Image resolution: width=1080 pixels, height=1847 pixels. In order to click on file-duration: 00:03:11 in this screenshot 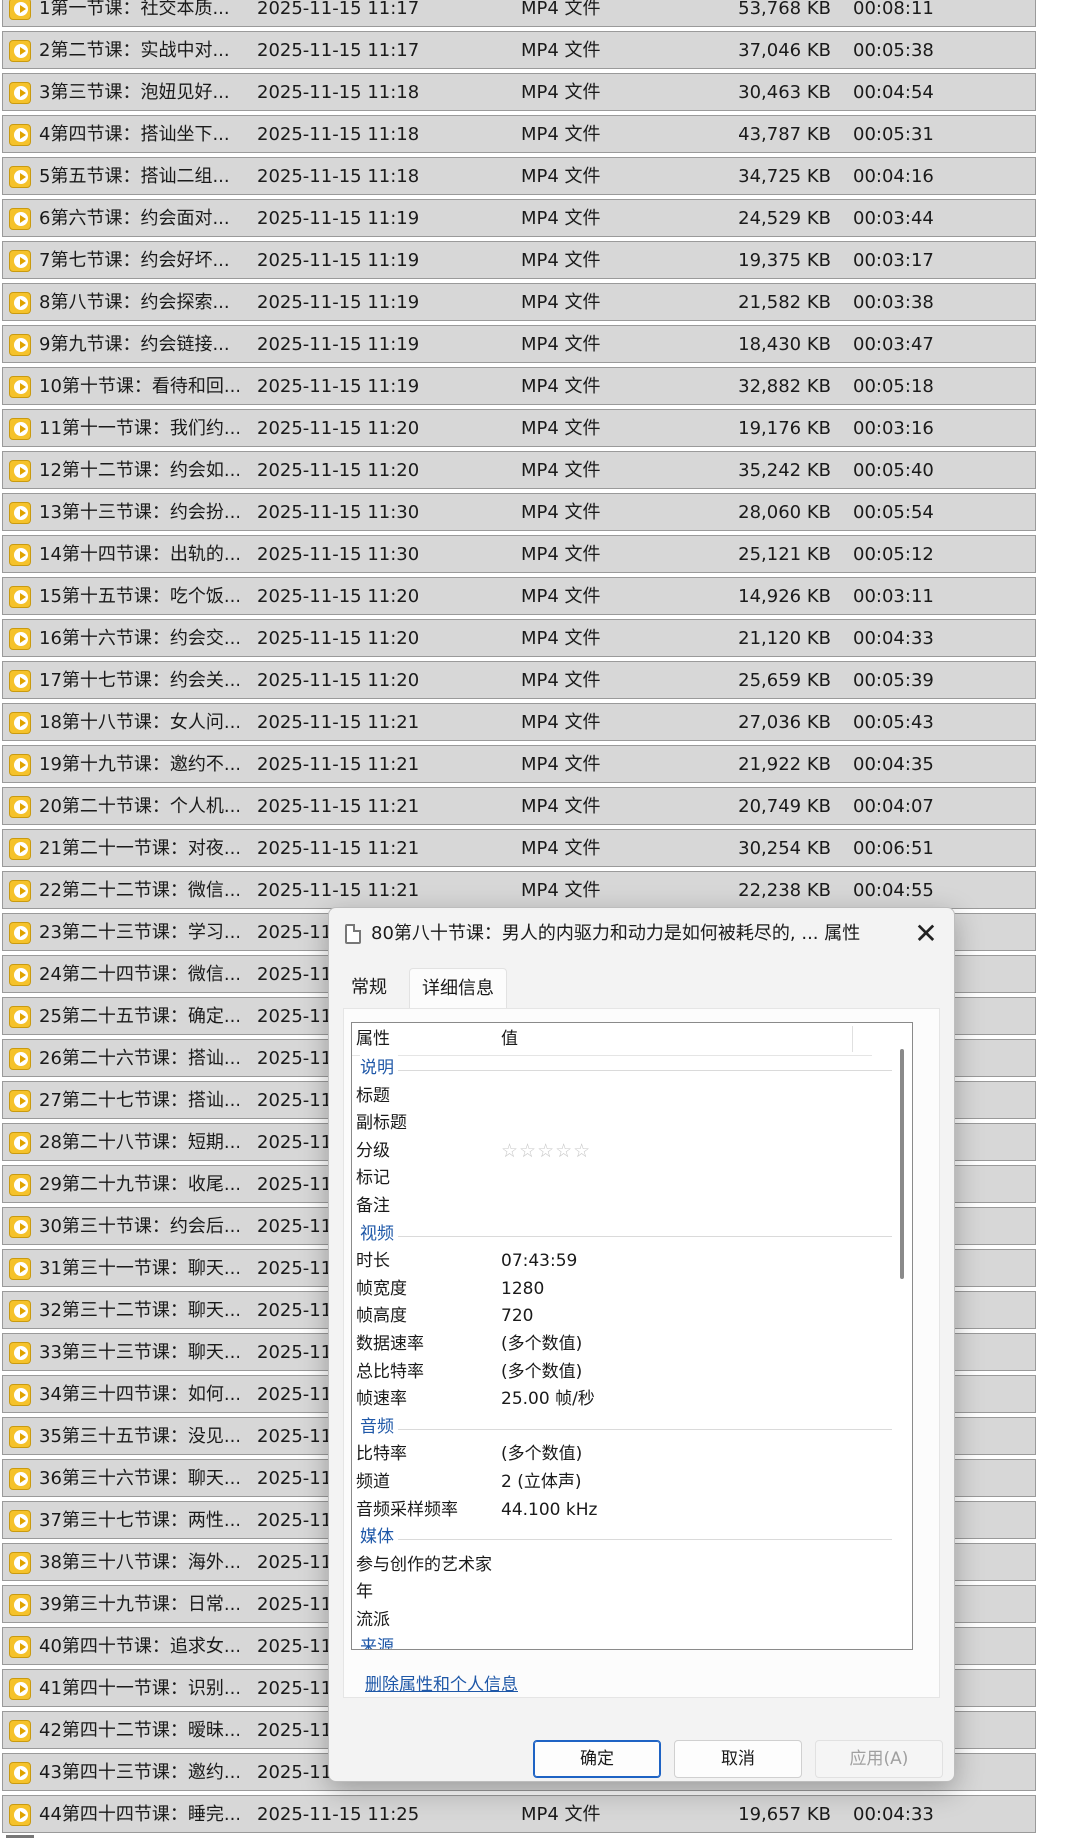, I will do `click(893, 596)`.